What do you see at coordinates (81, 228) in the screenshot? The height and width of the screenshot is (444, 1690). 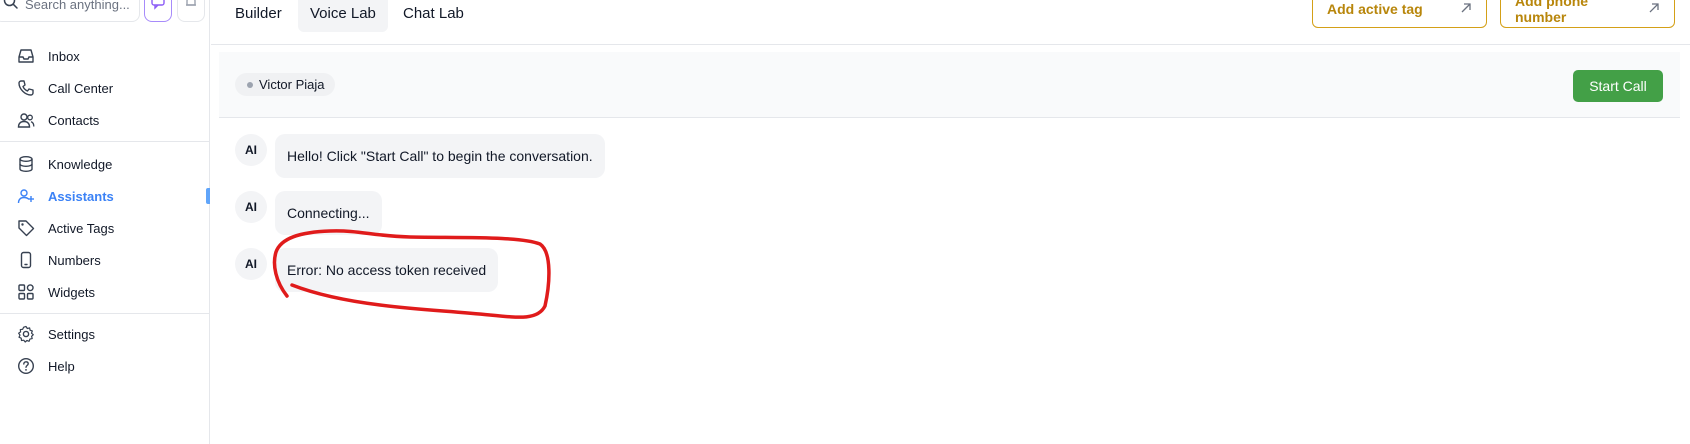 I see `sidebar-item-label: Active Tags` at bounding box center [81, 228].